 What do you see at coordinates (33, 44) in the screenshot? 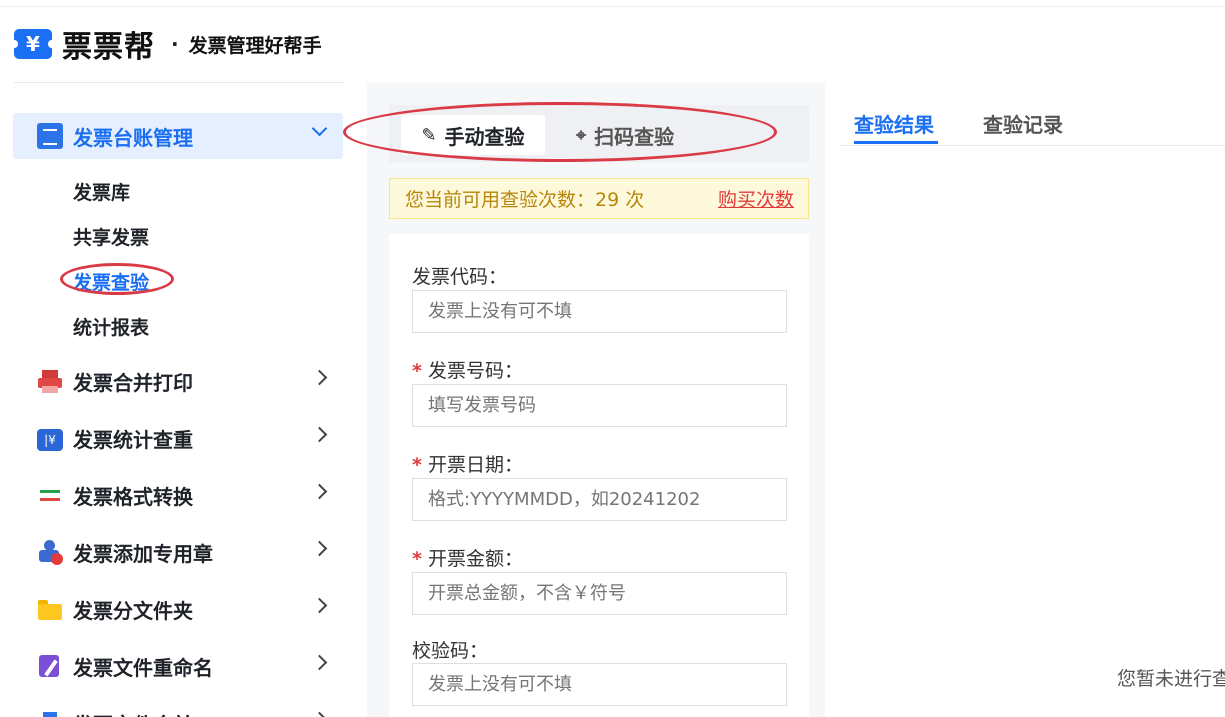
I see `ticket-logo-icon: ¥` at bounding box center [33, 44].